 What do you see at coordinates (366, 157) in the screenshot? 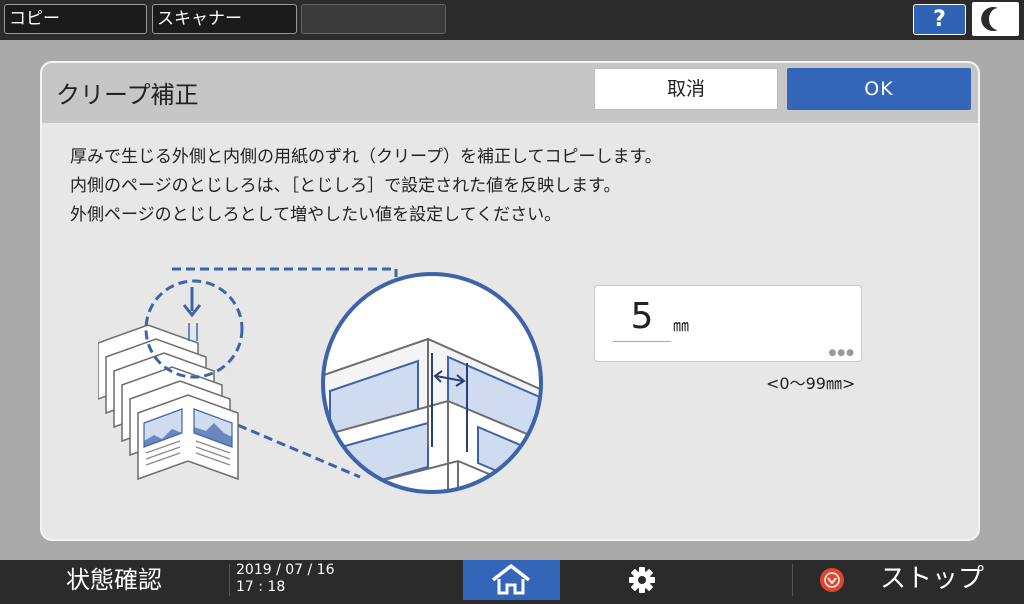
I see `description-line: 厚みで生じる外側と内側の用紙のずれ（クリープ）を補正してコピーします。` at bounding box center [366, 157].